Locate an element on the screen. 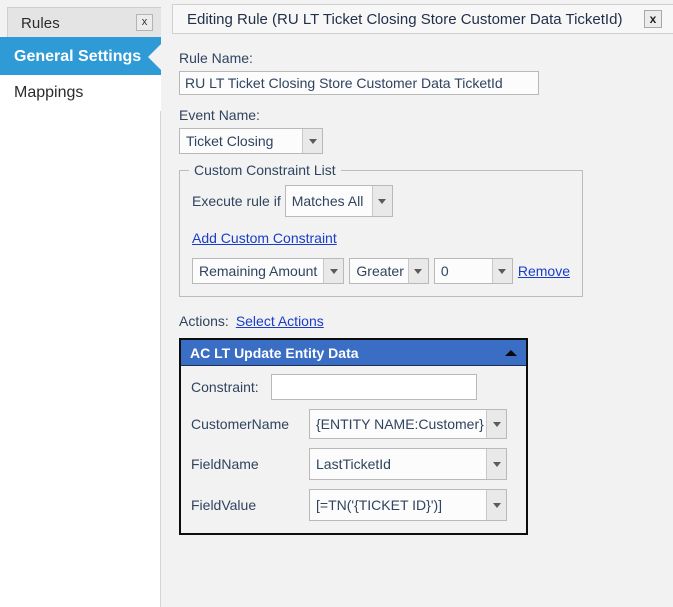 The height and width of the screenshot is (607, 673). custom-constraint-list-caption: Custom Constraint List is located at coordinates (265, 170).